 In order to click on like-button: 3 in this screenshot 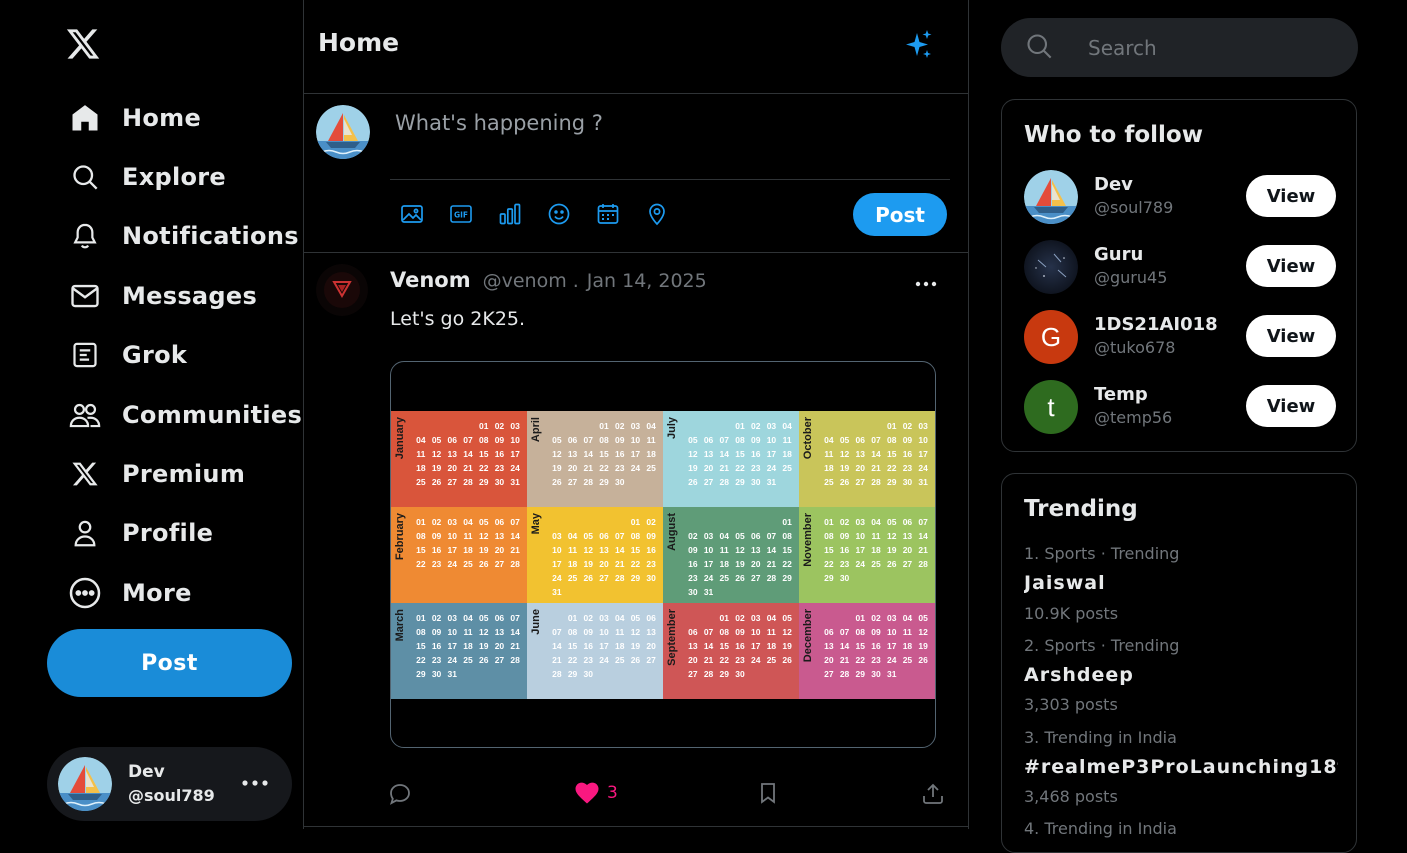, I will do `click(596, 793)`.